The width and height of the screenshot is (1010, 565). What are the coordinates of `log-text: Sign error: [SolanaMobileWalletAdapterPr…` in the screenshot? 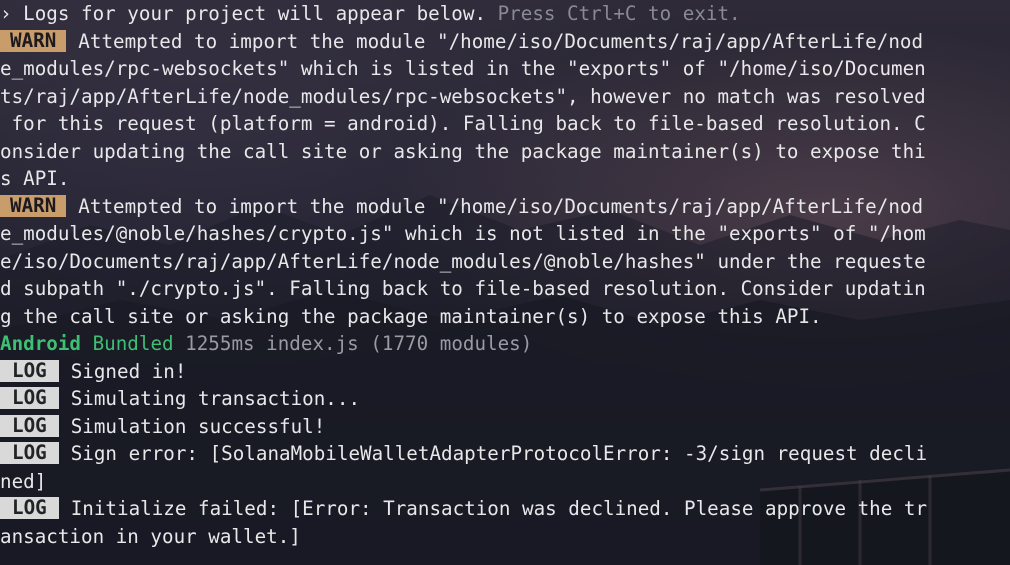 It's located at (499, 453).